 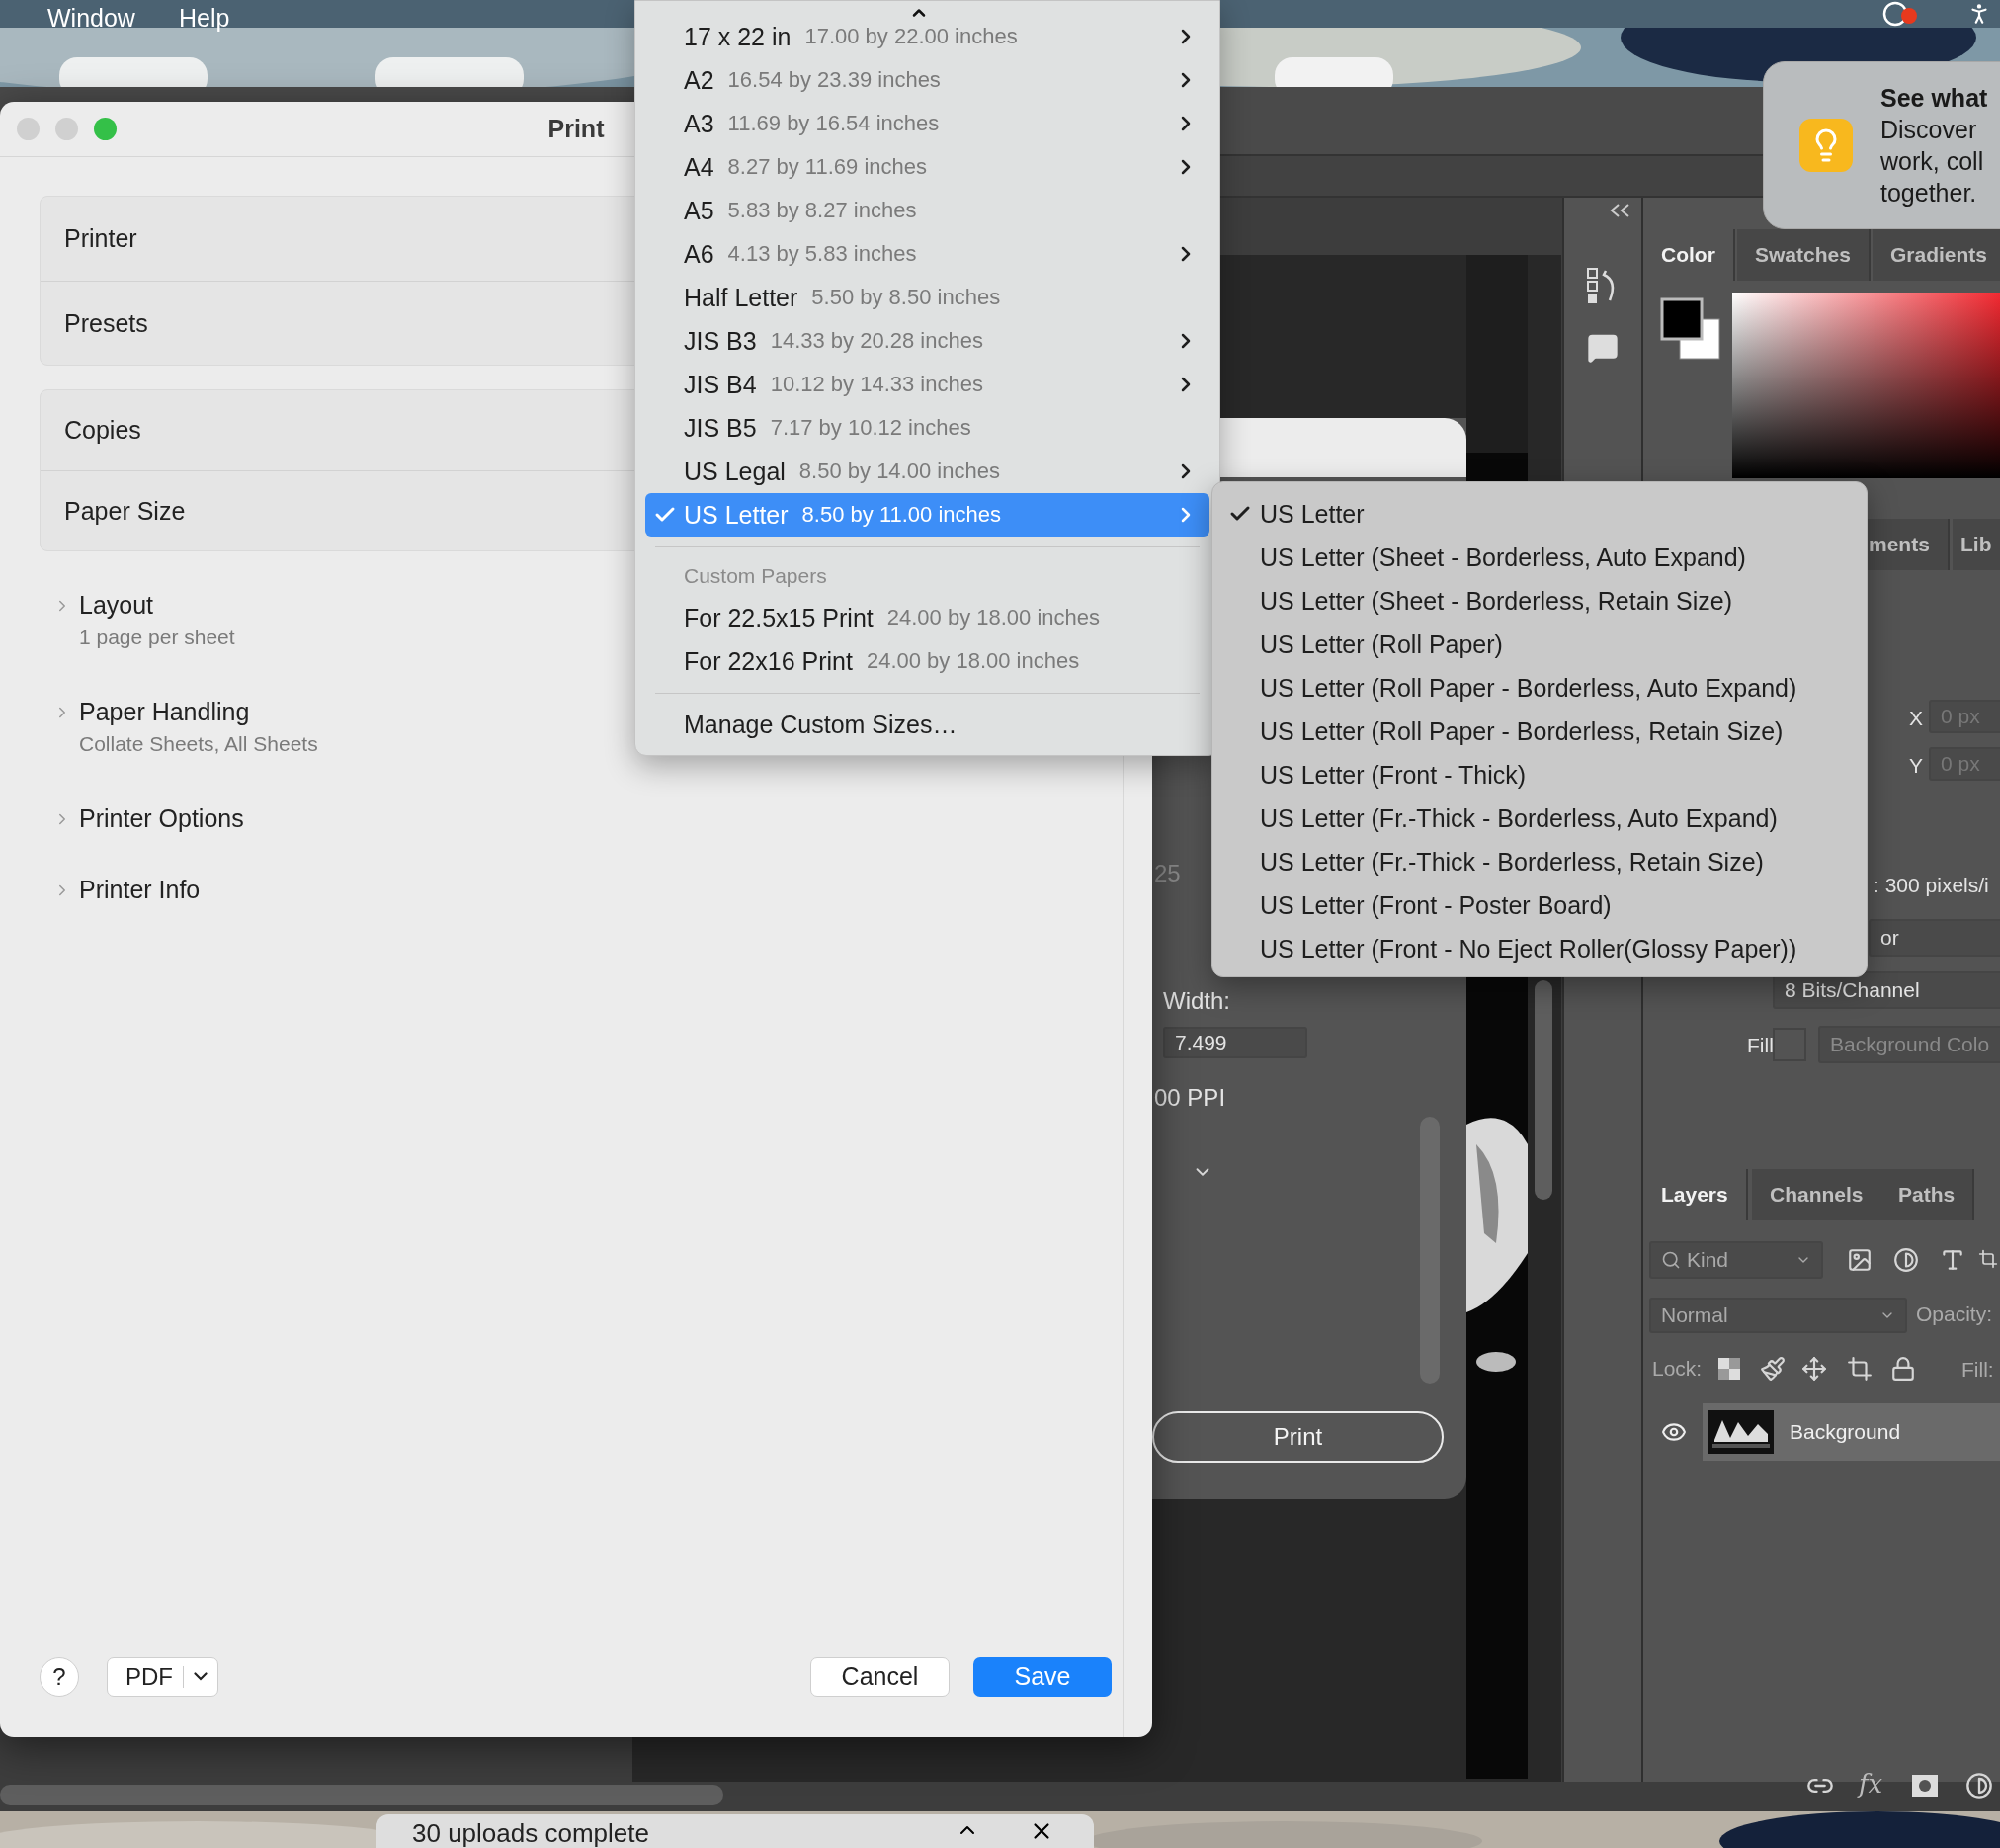 What do you see at coordinates (1952, 1260) in the screenshot?
I see `type-icon` at bounding box center [1952, 1260].